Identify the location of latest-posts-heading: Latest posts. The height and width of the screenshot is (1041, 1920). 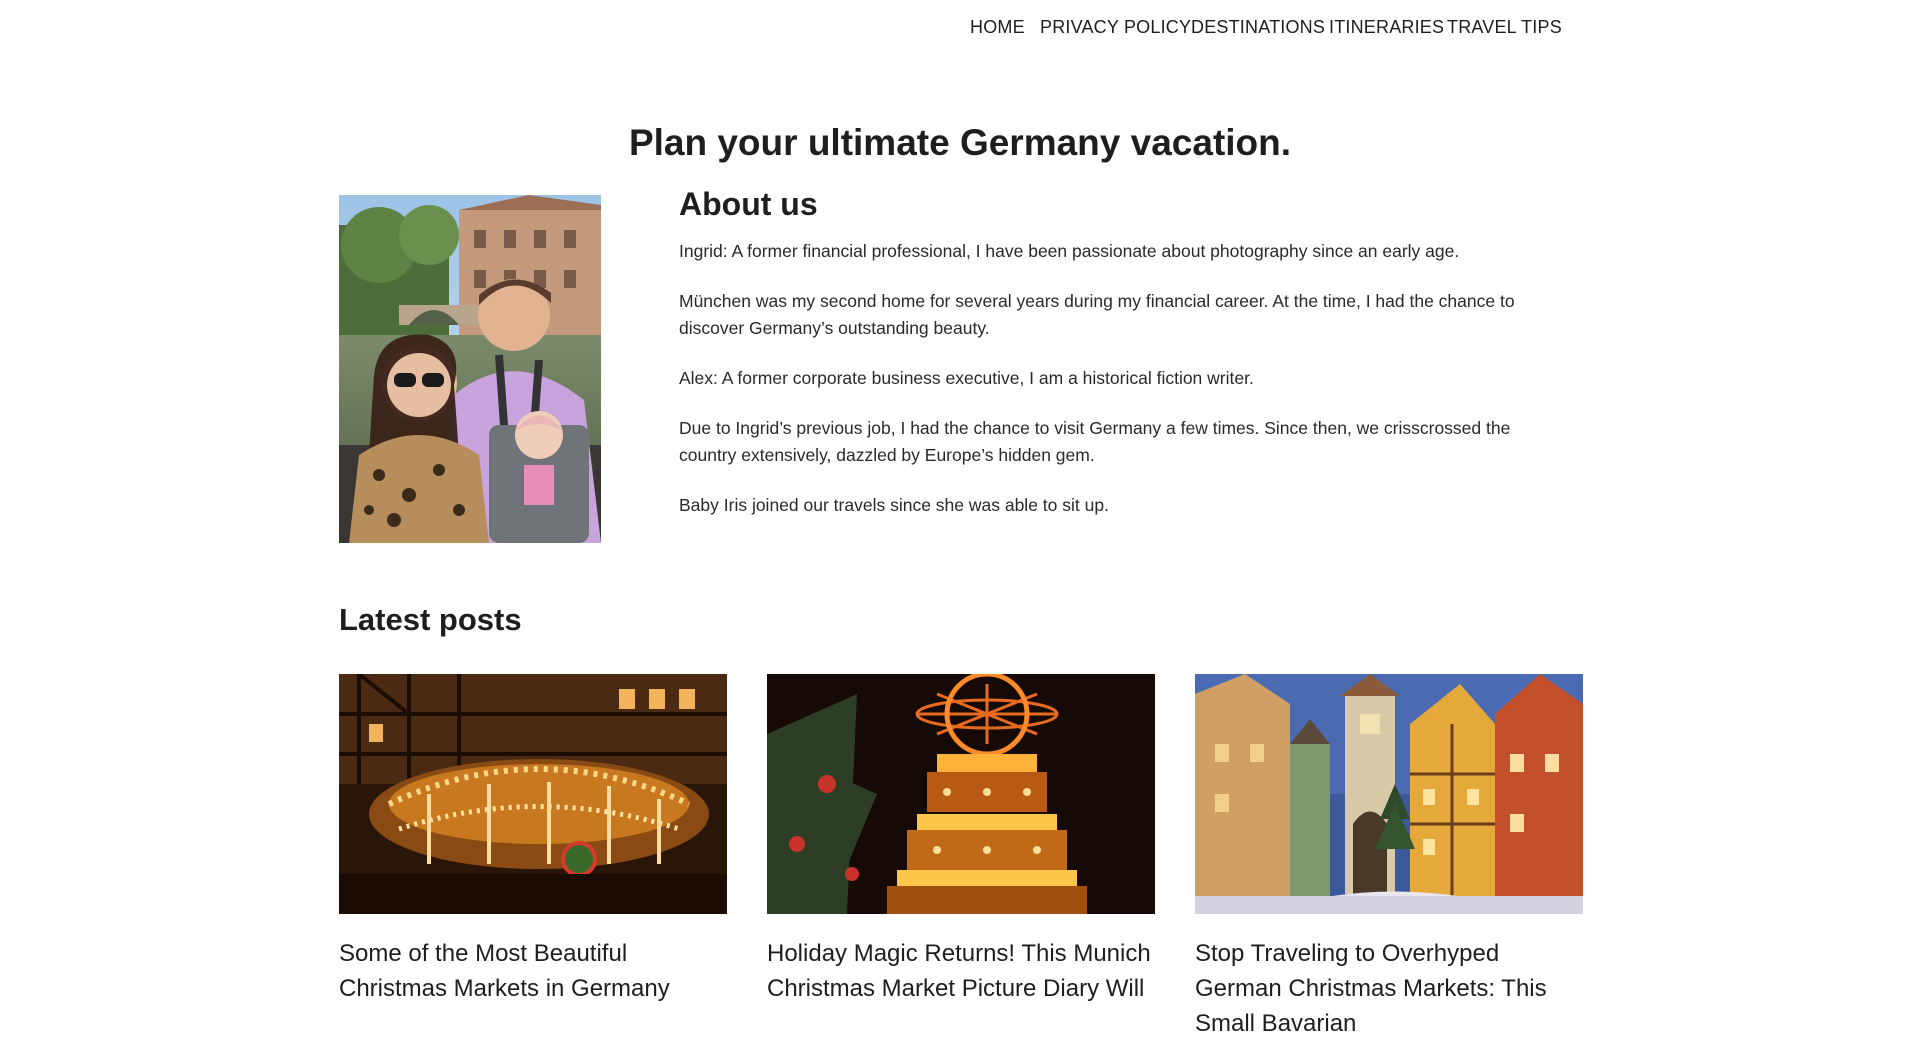
(430, 619).